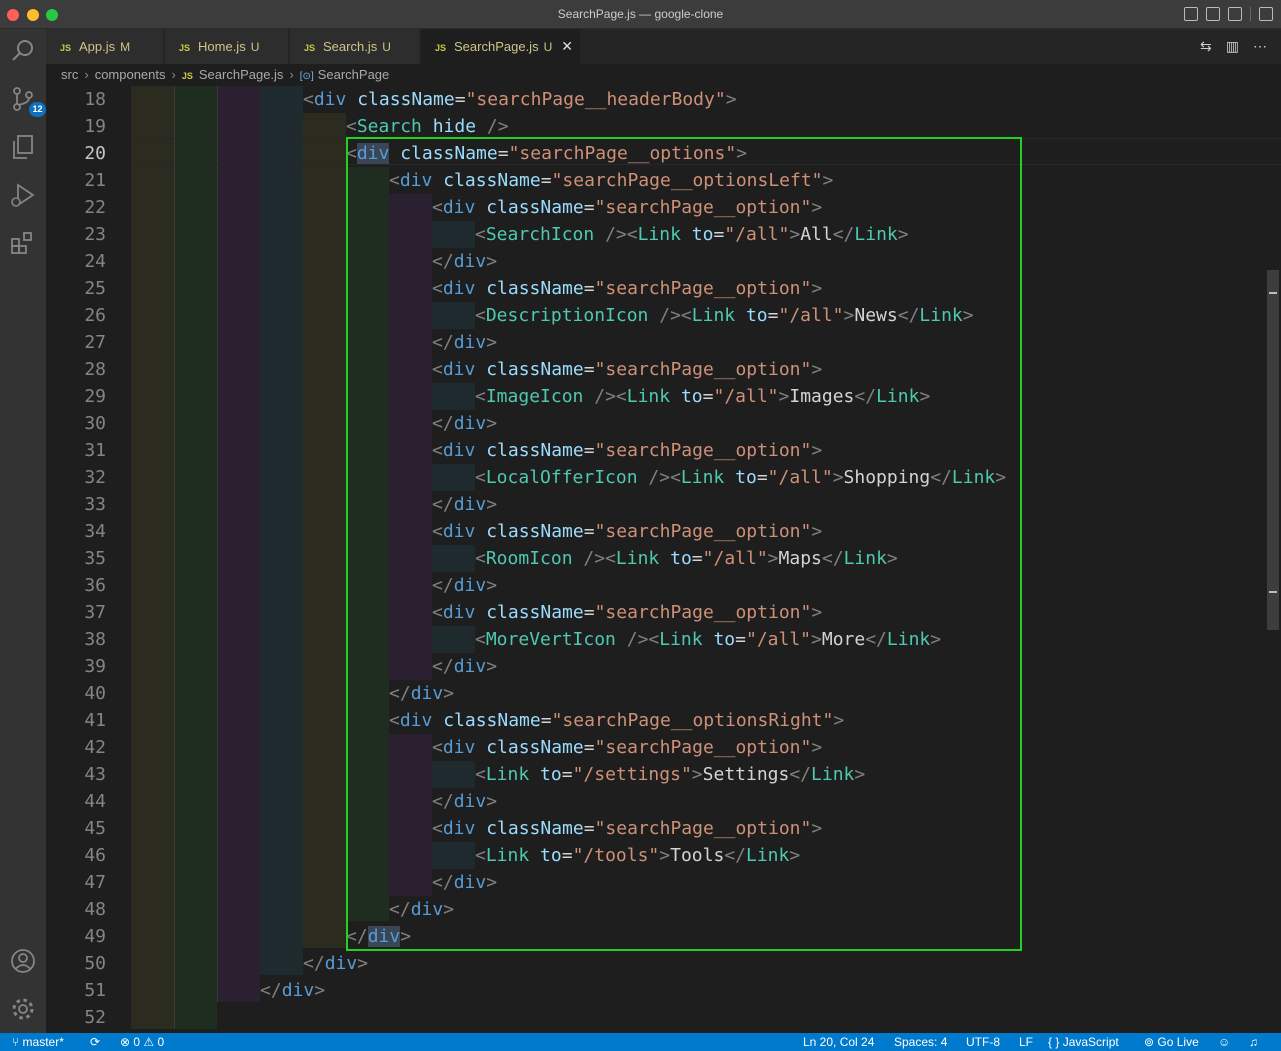 The height and width of the screenshot is (1051, 1281). What do you see at coordinates (1206, 46) in the screenshot?
I see `open-changes-icon: ⇆` at bounding box center [1206, 46].